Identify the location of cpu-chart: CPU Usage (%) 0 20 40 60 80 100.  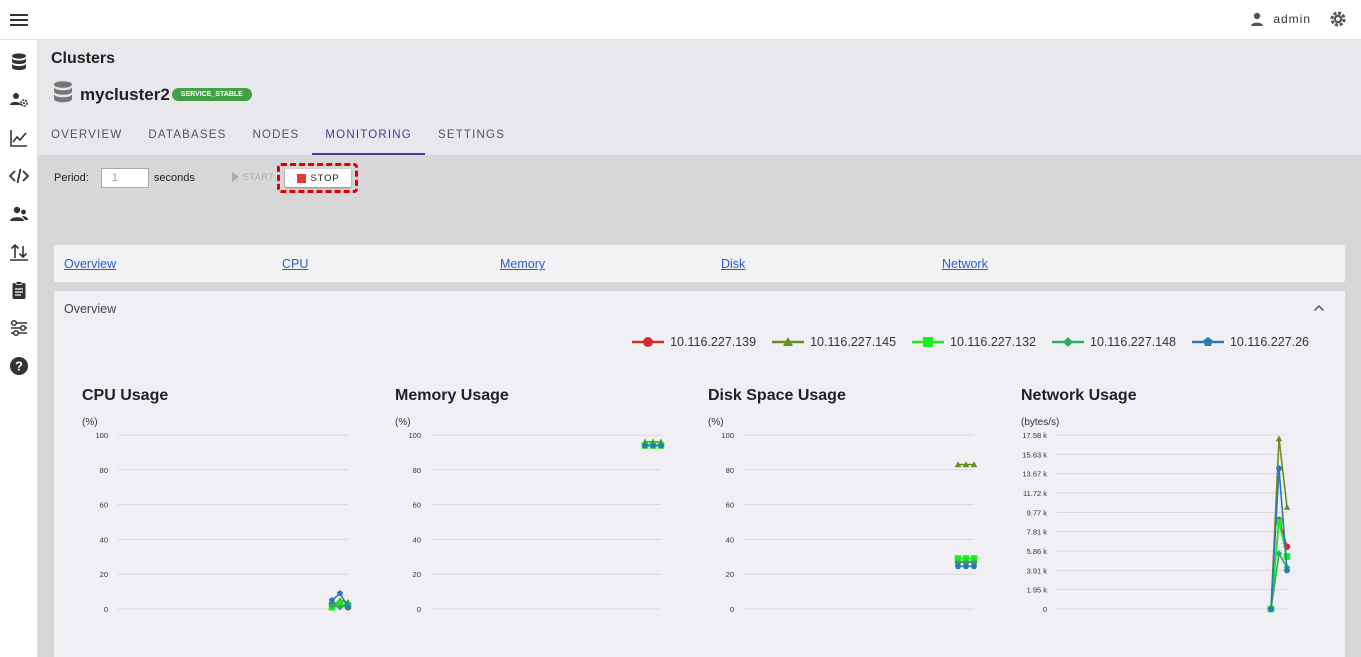
(215, 507).